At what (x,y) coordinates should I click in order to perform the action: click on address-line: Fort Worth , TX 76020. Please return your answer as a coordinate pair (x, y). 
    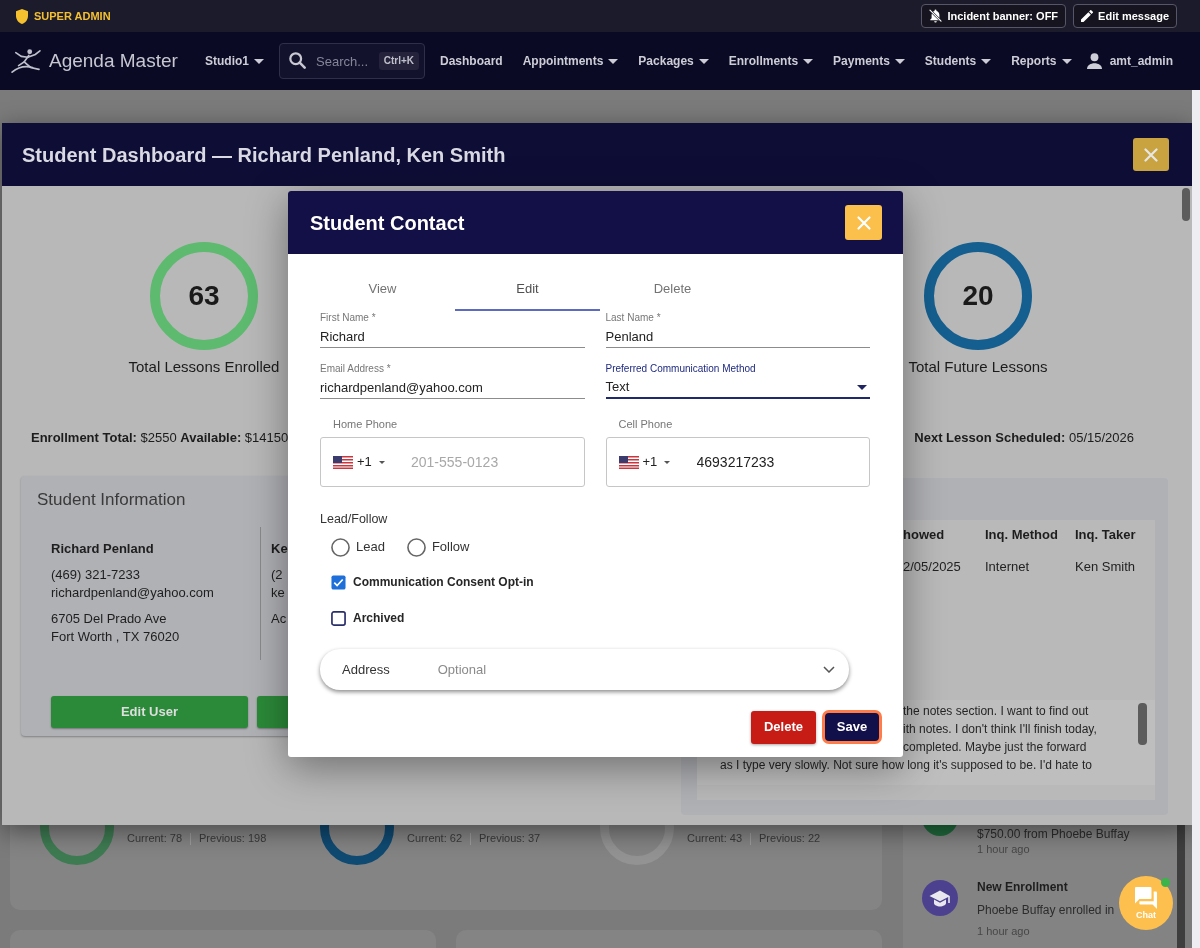
    Looking at the image, I should click on (115, 637).